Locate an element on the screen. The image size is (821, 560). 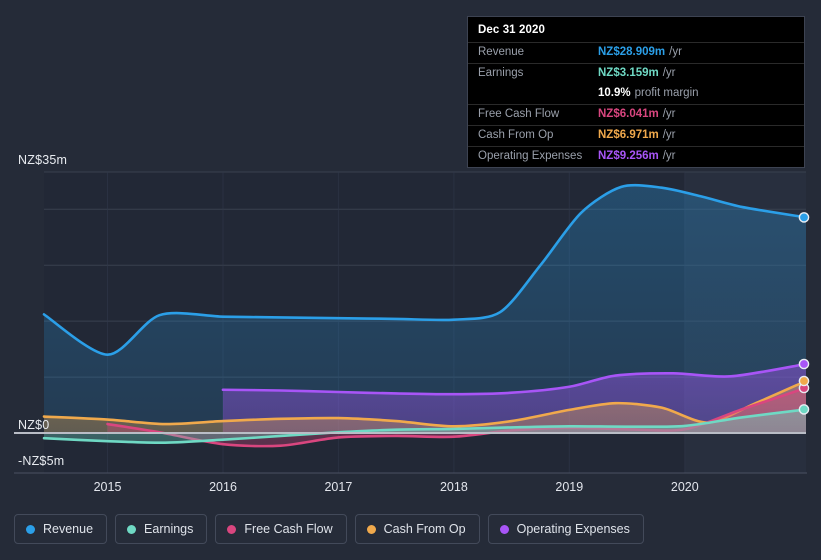
tooltip-title: Dec 31 2020 is located at coordinates (511, 30).